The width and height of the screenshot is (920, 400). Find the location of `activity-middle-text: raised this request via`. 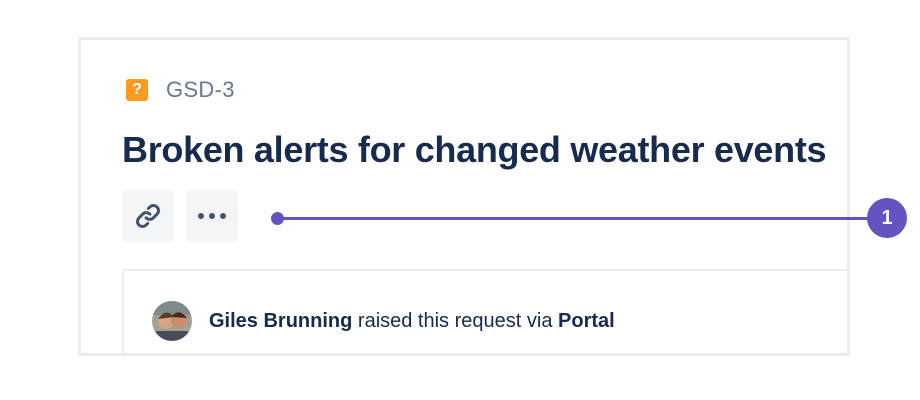

activity-middle-text: raised this request via is located at coordinates (455, 320).